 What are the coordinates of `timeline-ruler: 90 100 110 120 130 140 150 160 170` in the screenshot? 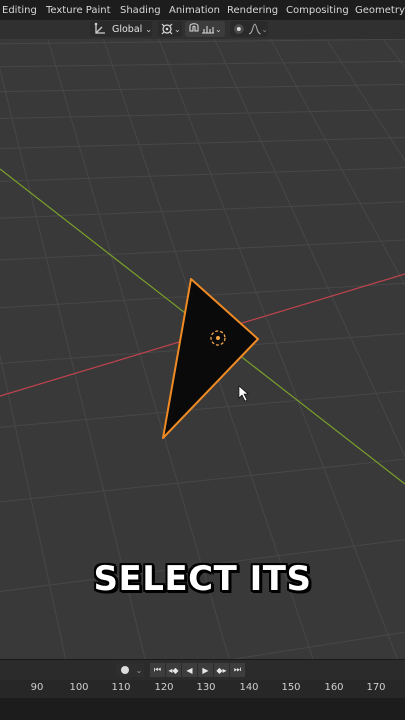 It's located at (202, 689).